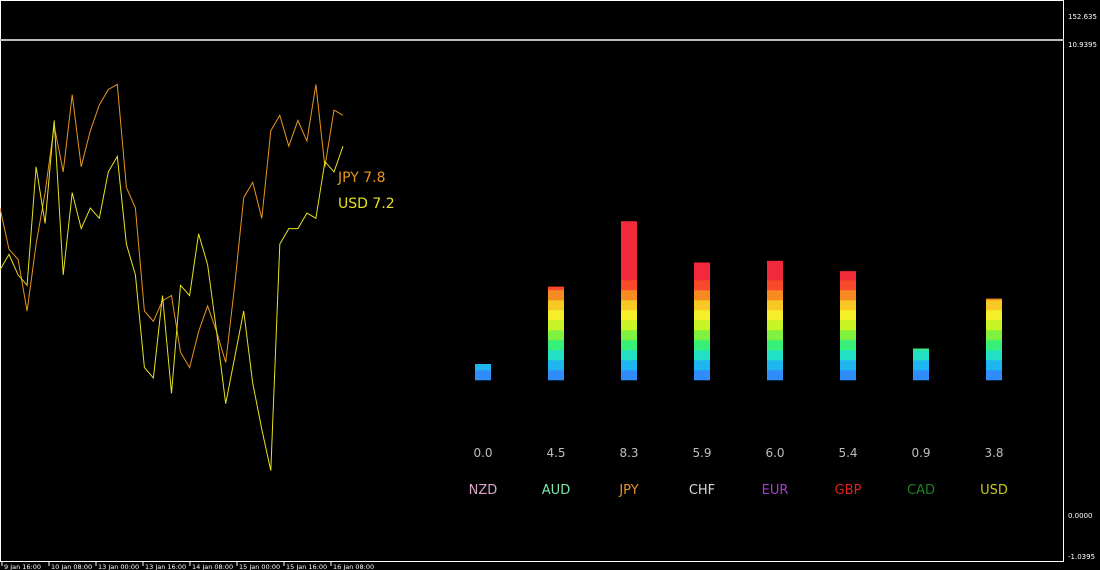  Describe the element at coordinates (22, 566) in the screenshot. I see `x-tick-label: 9 Jan 16:00` at that location.